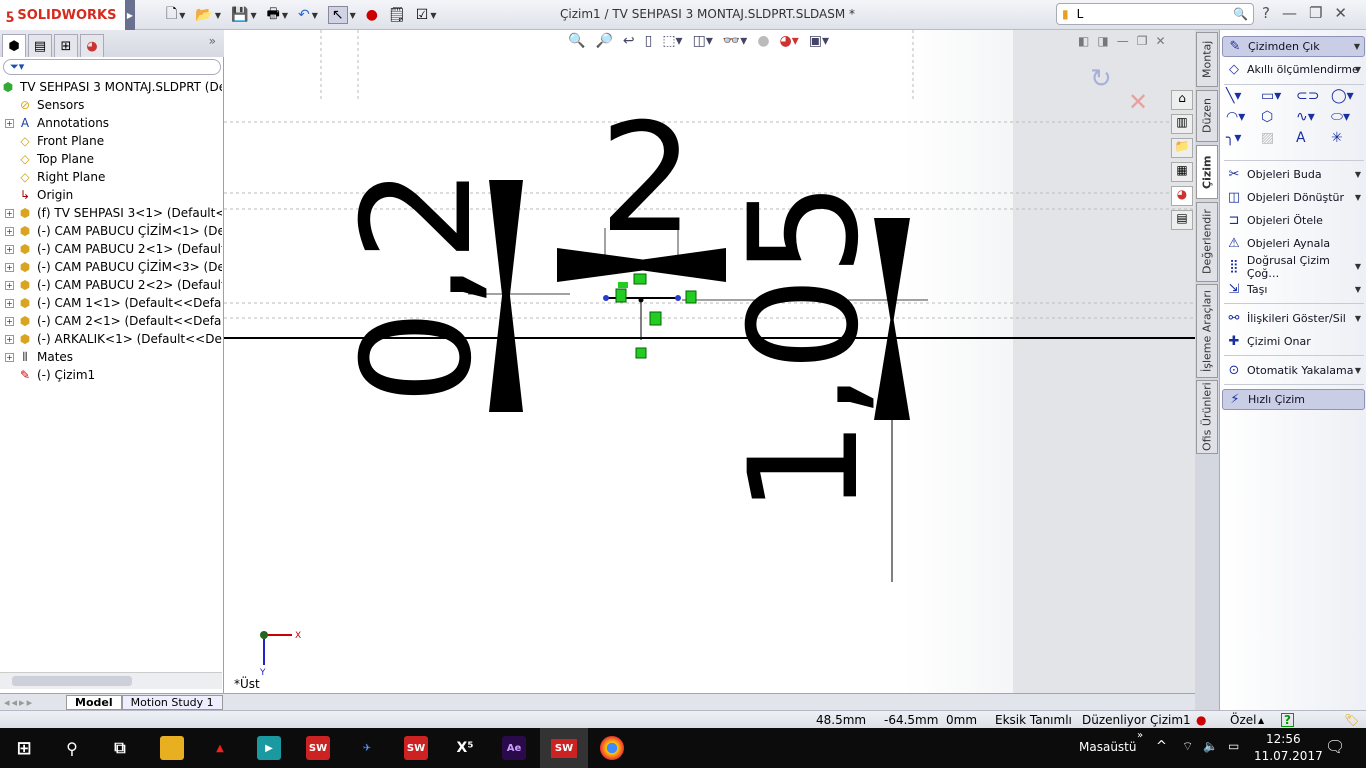  What do you see at coordinates (1243, 117) in the screenshot?
I see `arc-tool-icon: ◠▾` at bounding box center [1243, 117].